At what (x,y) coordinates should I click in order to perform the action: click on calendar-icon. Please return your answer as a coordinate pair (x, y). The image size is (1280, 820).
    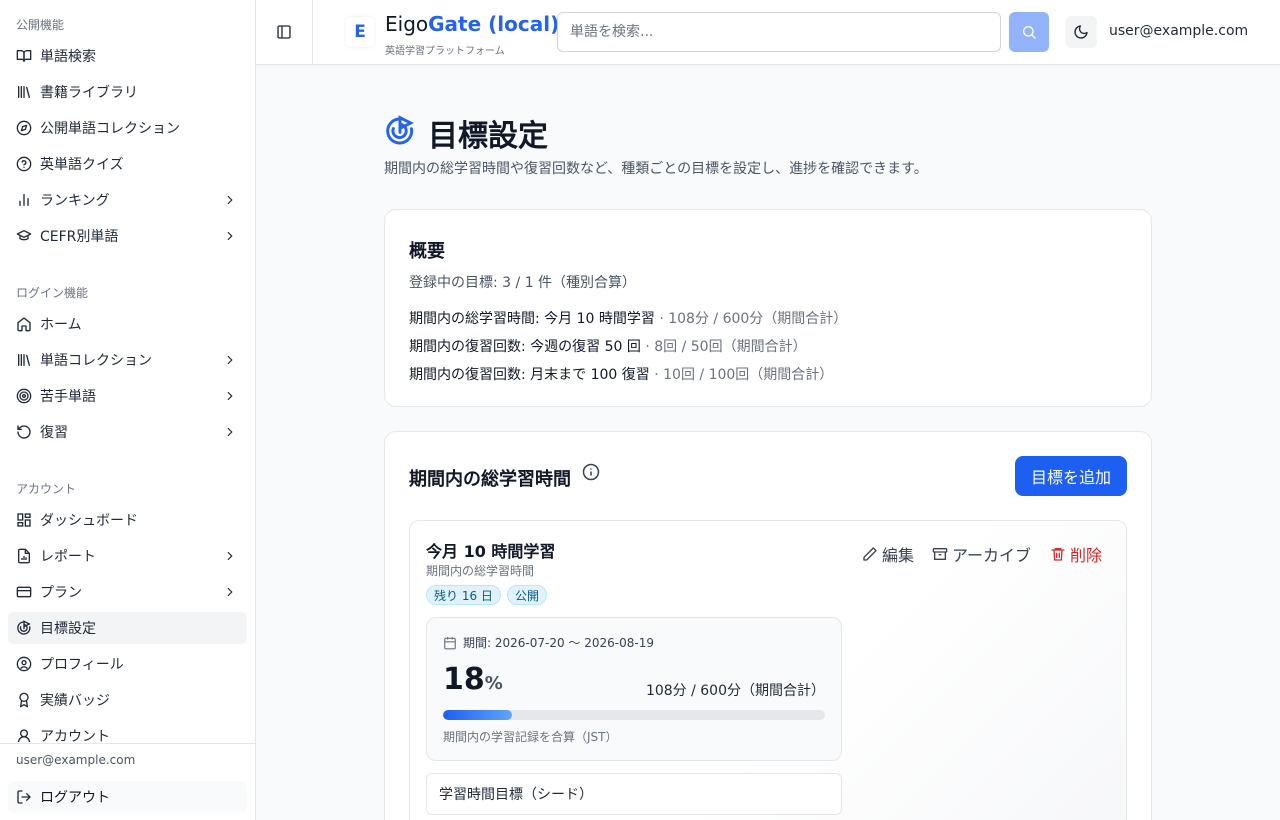
    Looking at the image, I should click on (450, 642).